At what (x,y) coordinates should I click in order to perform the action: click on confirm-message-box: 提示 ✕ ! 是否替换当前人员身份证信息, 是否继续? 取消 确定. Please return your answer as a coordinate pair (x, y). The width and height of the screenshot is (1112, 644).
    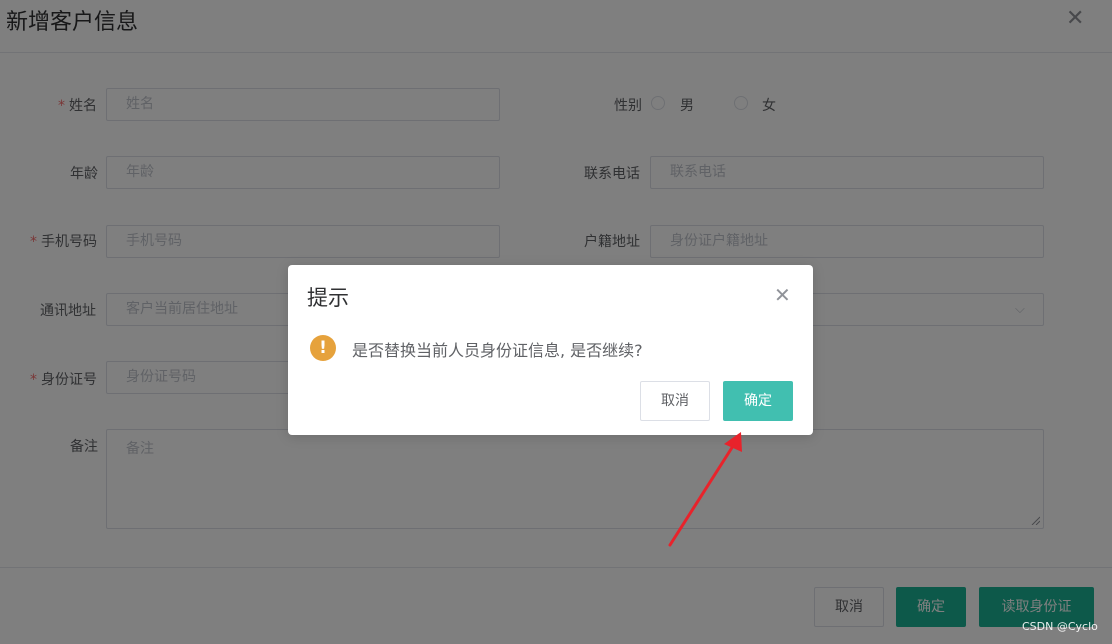
    Looking at the image, I should click on (550, 350).